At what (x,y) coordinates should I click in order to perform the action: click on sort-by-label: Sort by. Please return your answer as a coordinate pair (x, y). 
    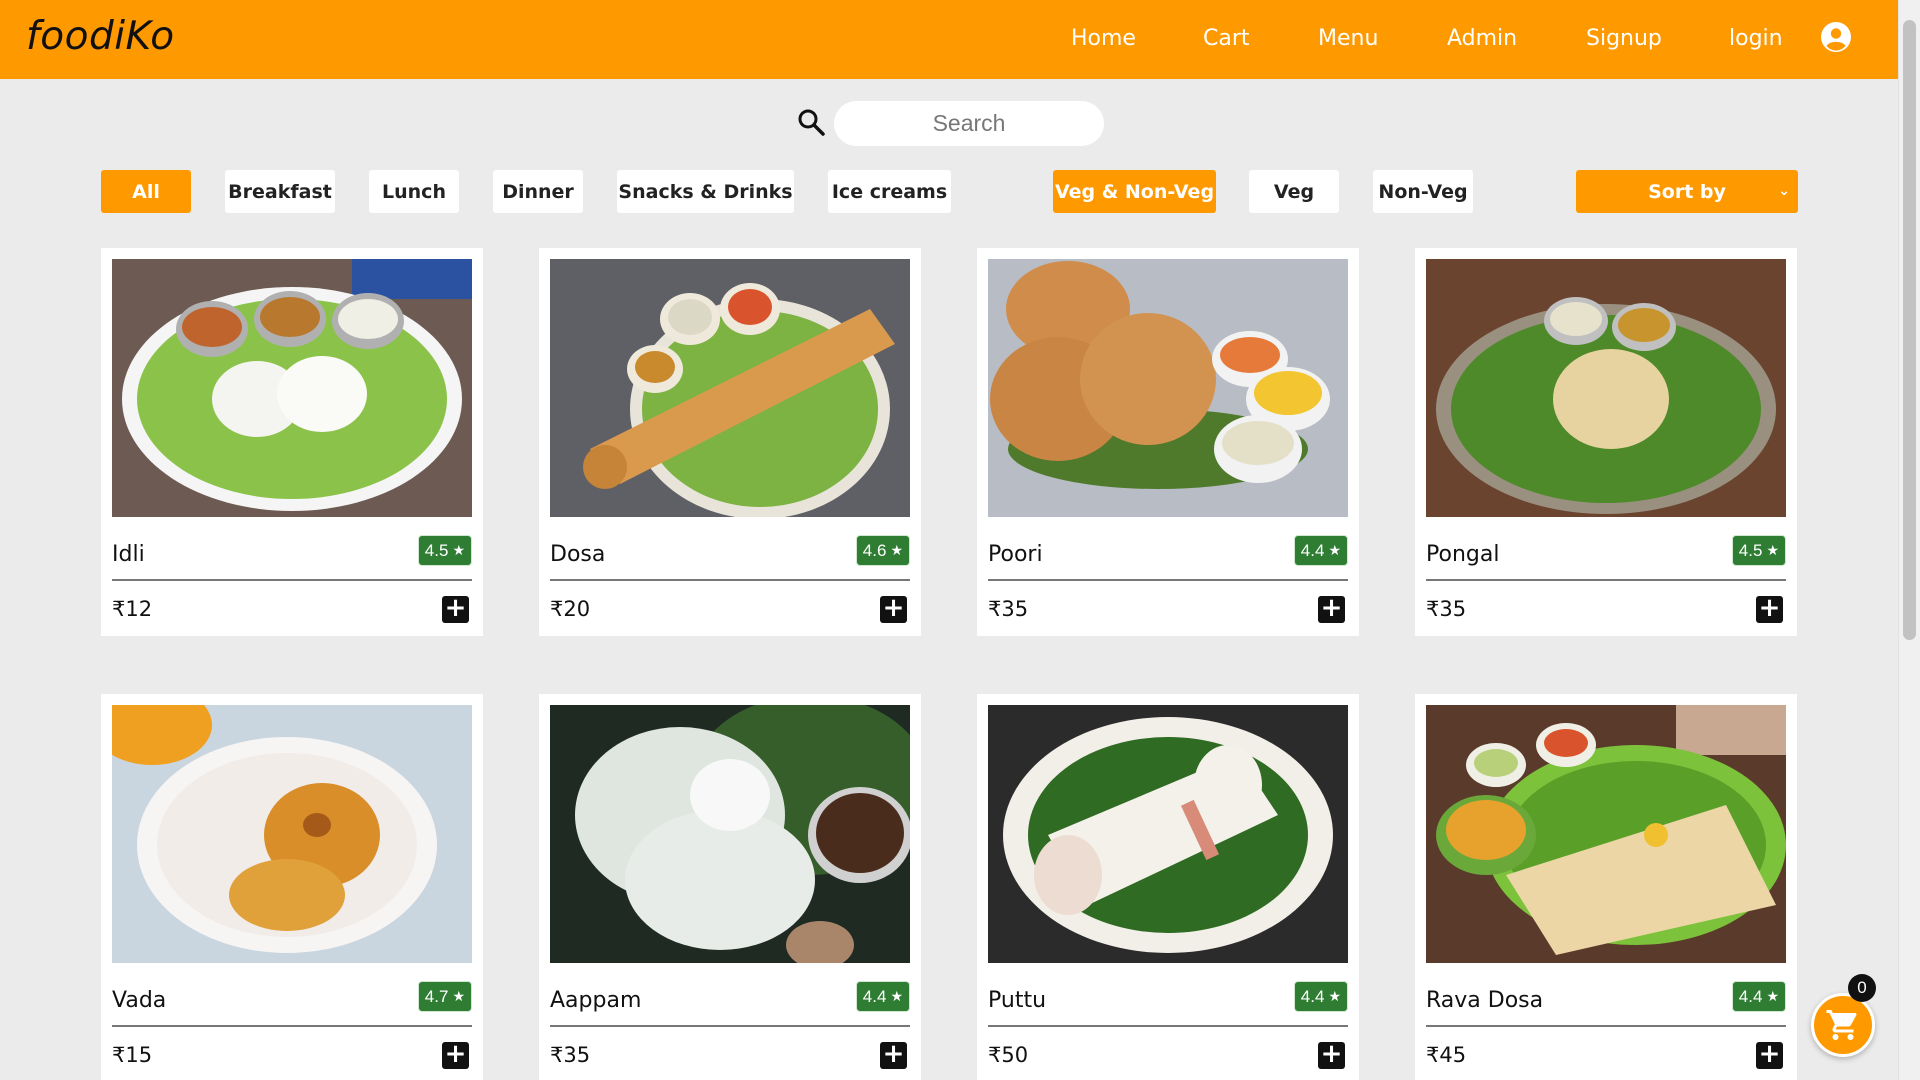
    Looking at the image, I should click on (1687, 191).